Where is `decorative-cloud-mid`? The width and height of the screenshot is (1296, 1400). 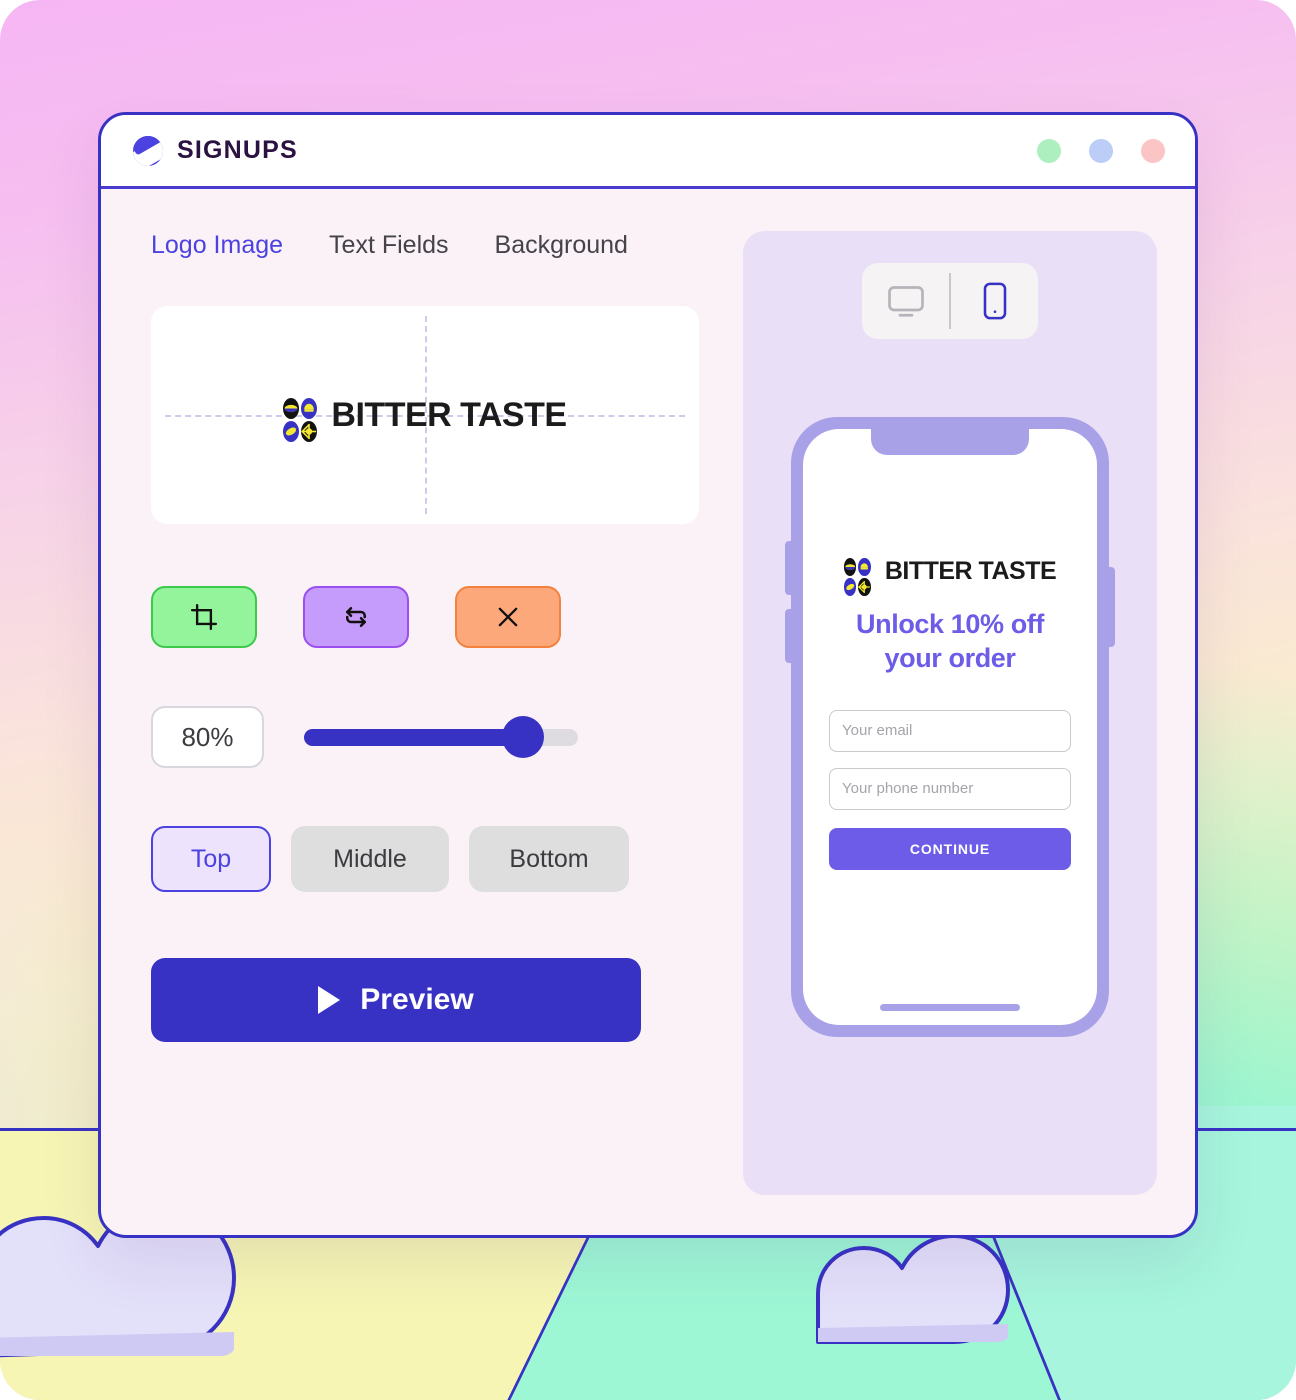 decorative-cloud-mid is located at coordinates (913, 1289).